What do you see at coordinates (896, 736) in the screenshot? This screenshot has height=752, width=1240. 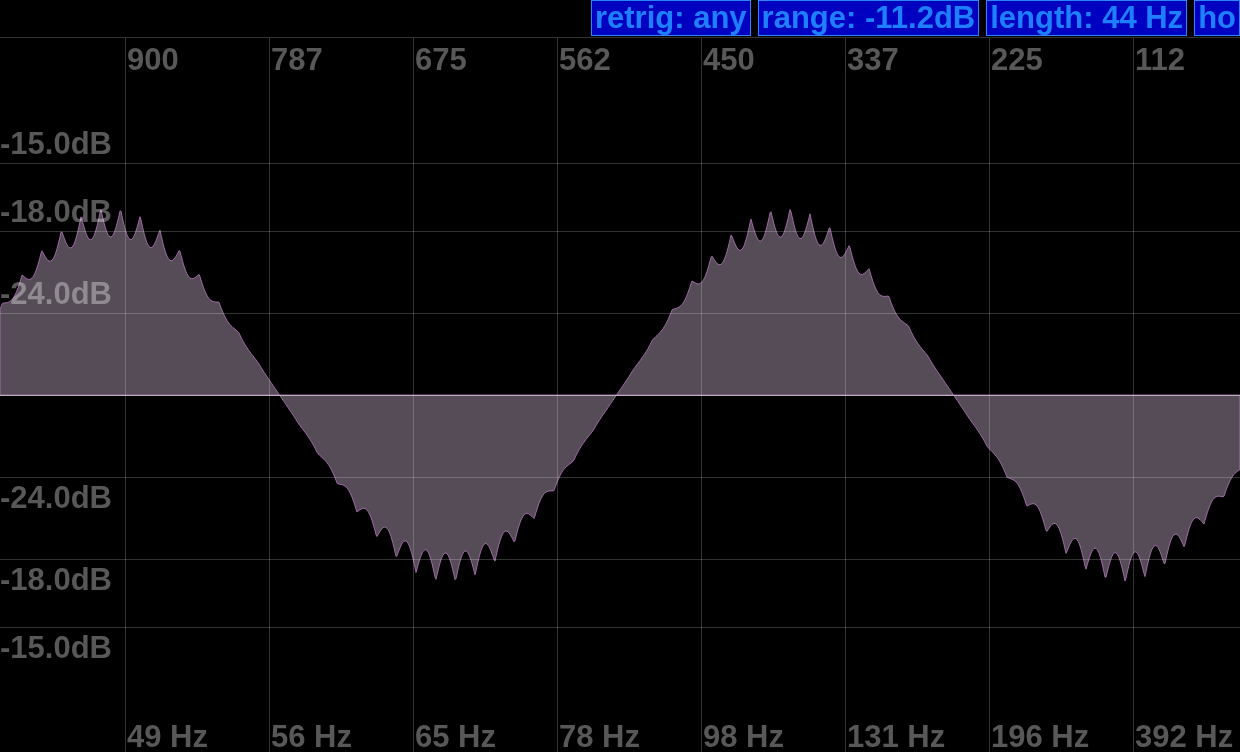 I see `frequency-label: 131 Hz` at bounding box center [896, 736].